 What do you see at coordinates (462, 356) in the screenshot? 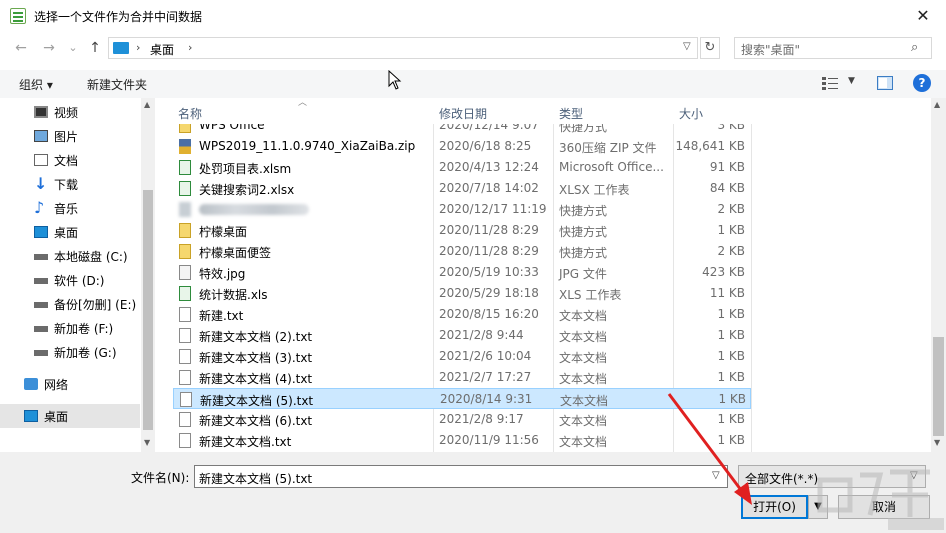
I see `file-row: 新建文本文档 (3).txt 2021/2/6 10:04 文本文档 1 KB` at bounding box center [462, 356].